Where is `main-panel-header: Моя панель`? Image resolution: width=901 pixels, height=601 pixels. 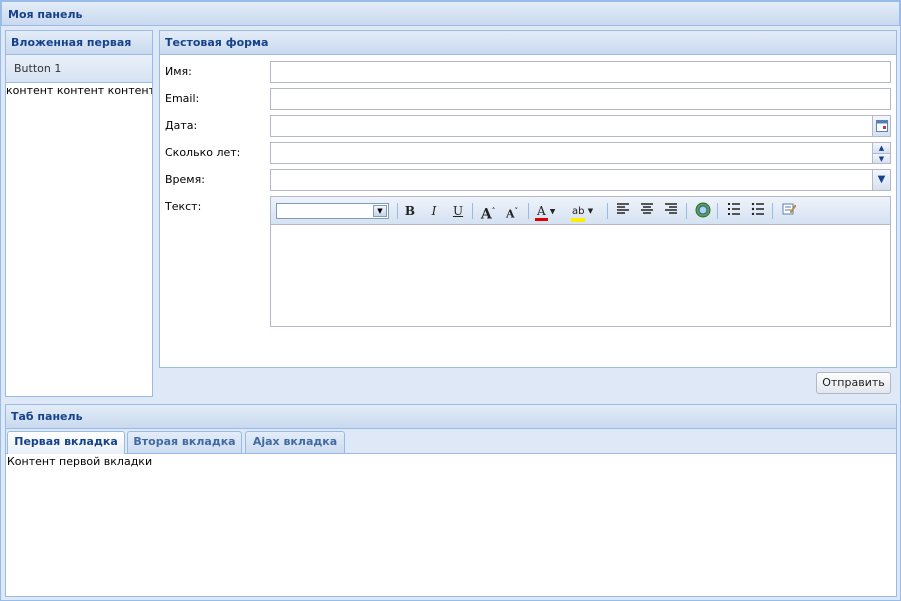
main-panel-header: Моя панель is located at coordinates (450, 13).